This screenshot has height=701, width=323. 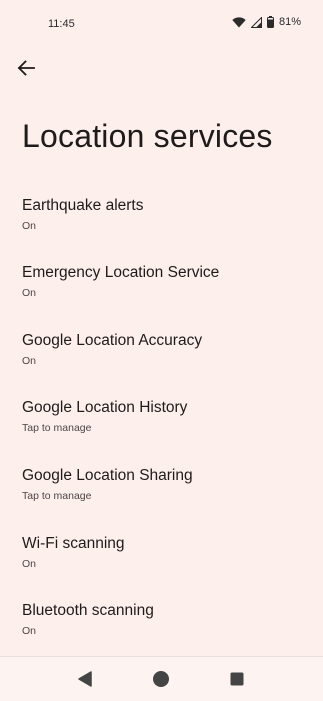 I want to click on setting-title: Emergency Location Service, so click(x=121, y=272).